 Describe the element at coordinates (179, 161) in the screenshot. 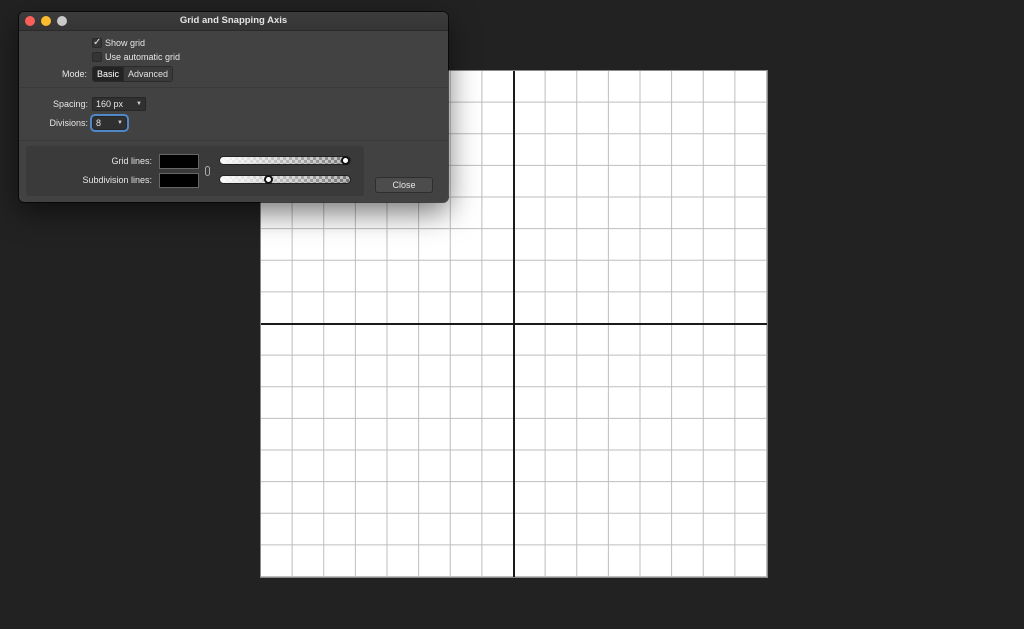

I see `grid-lines-color-swatch` at that location.